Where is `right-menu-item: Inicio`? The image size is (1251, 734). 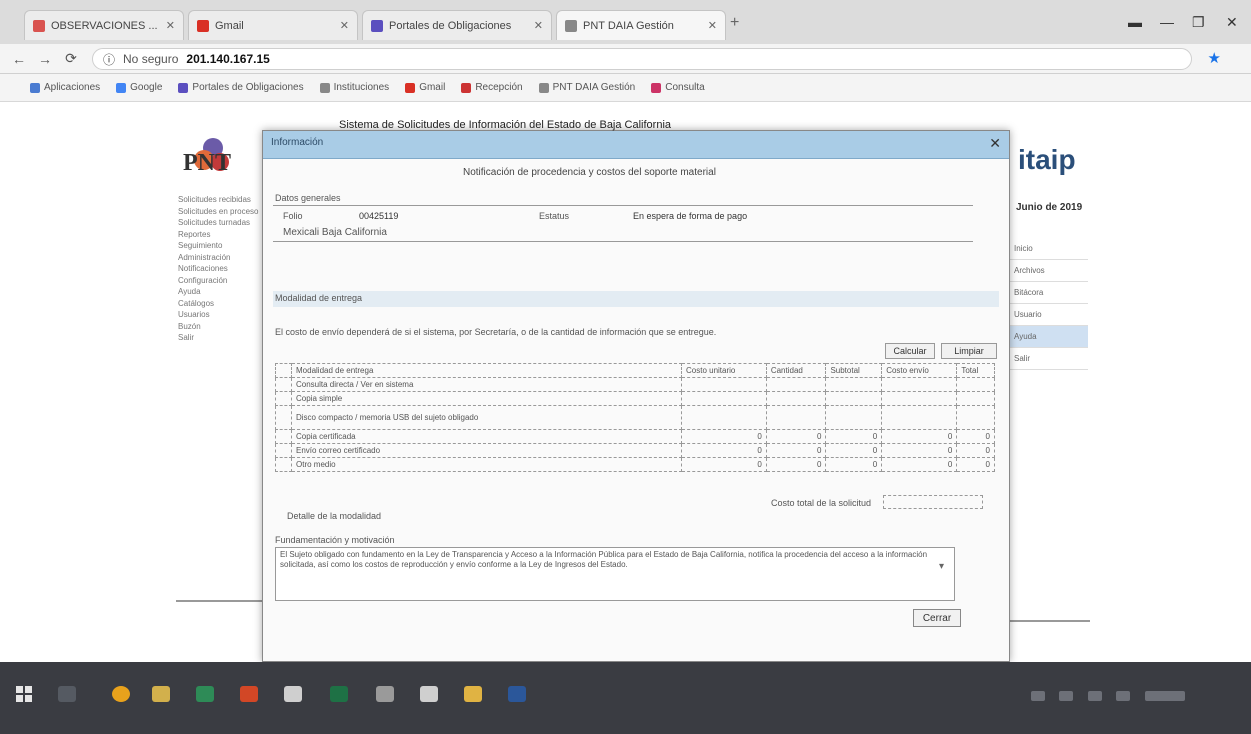
right-menu-item: Inicio is located at coordinates (1048, 249).